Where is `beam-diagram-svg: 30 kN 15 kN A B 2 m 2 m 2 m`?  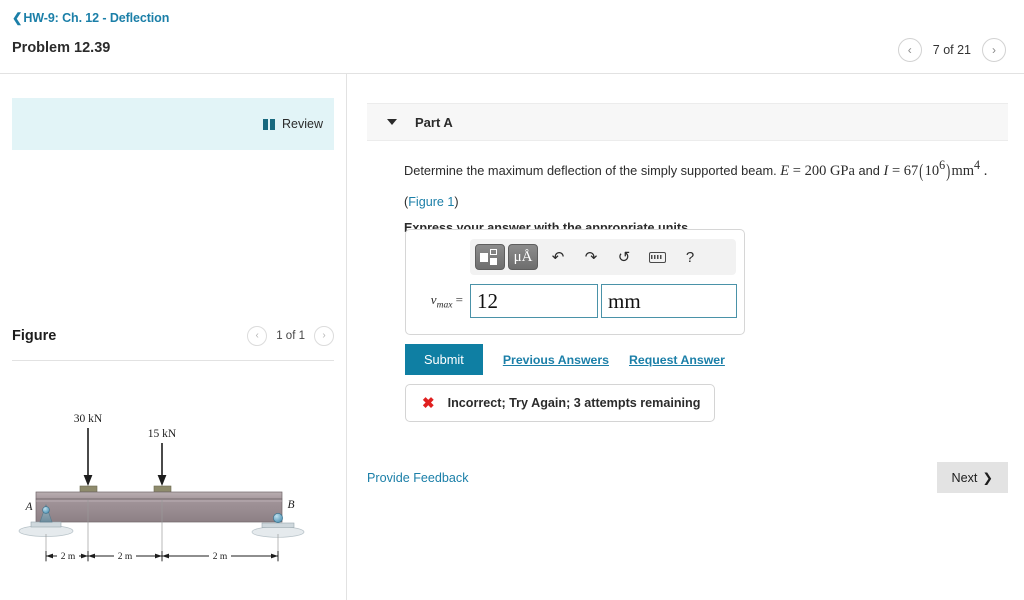 beam-diagram-svg: 30 kN 15 kN A B 2 m 2 m 2 m is located at coordinates (161, 487).